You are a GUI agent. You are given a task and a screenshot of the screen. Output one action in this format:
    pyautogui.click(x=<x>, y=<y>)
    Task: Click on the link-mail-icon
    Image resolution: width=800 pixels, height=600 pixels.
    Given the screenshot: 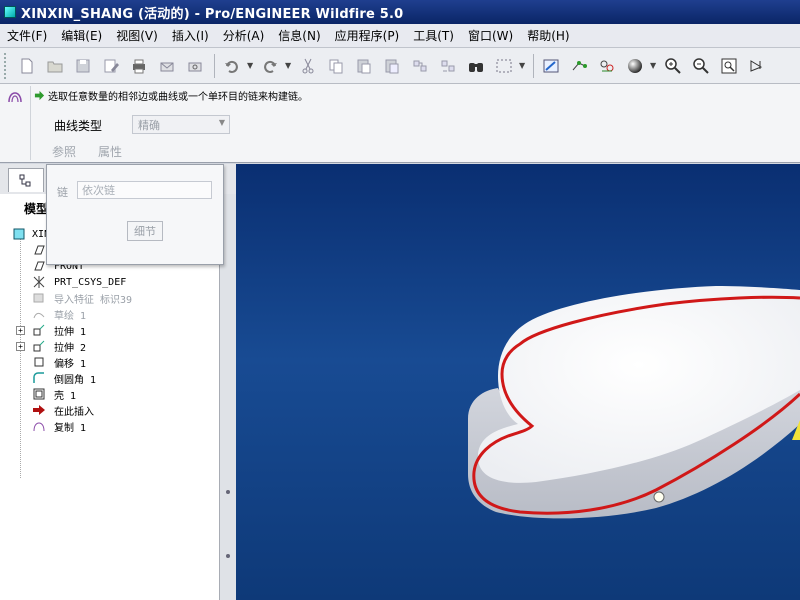 What is the action you would take?
    pyautogui.click(x=195, y=66)
    